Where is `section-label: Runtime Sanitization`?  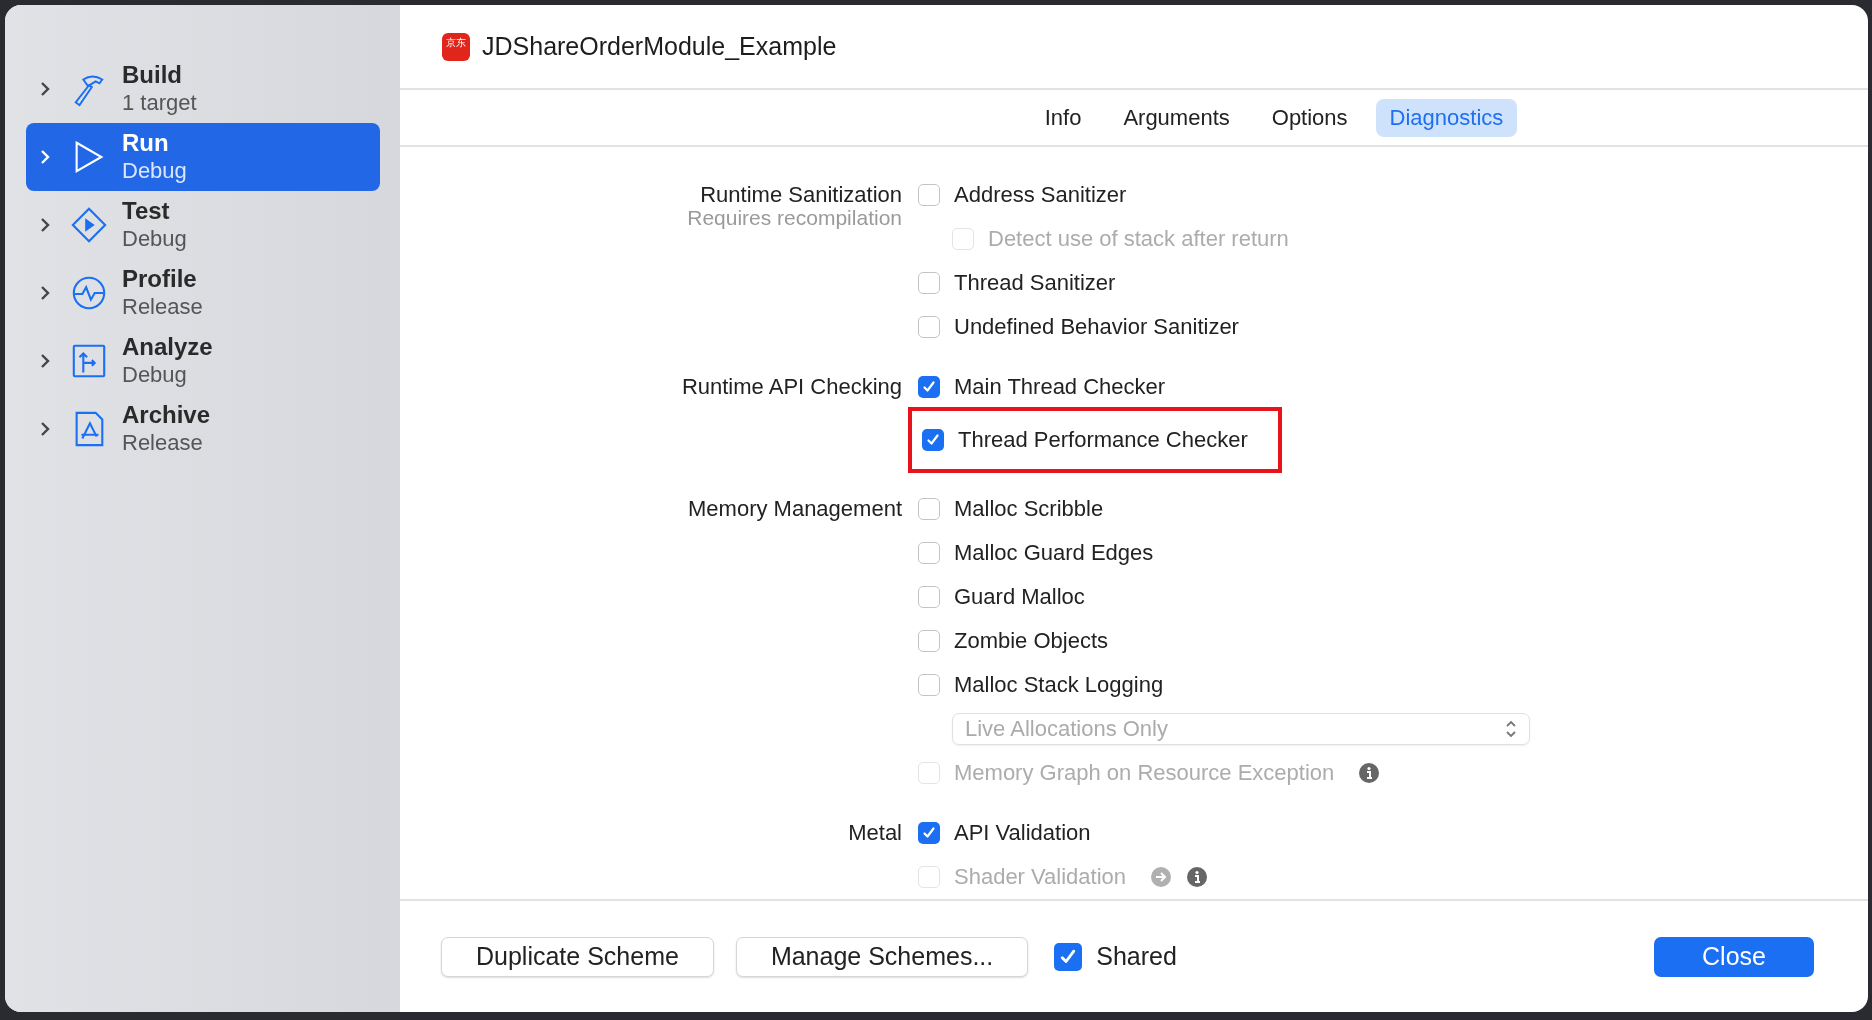
section-label: Runtime Sanitization is located at coordinates (801, 195).